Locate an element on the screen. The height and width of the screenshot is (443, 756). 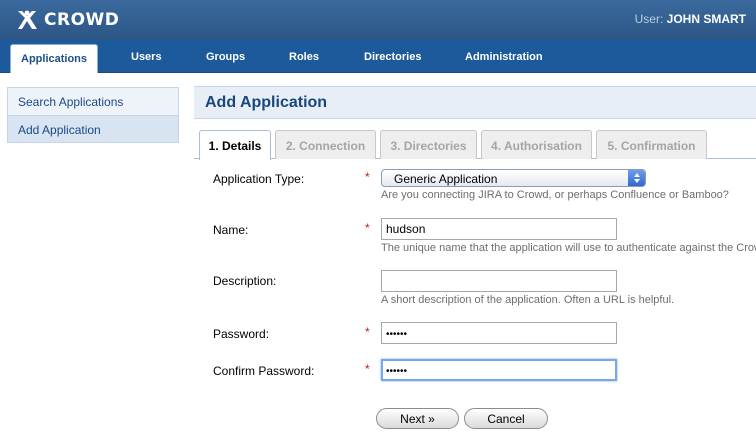
description-input is located at coordinates (499, 281).